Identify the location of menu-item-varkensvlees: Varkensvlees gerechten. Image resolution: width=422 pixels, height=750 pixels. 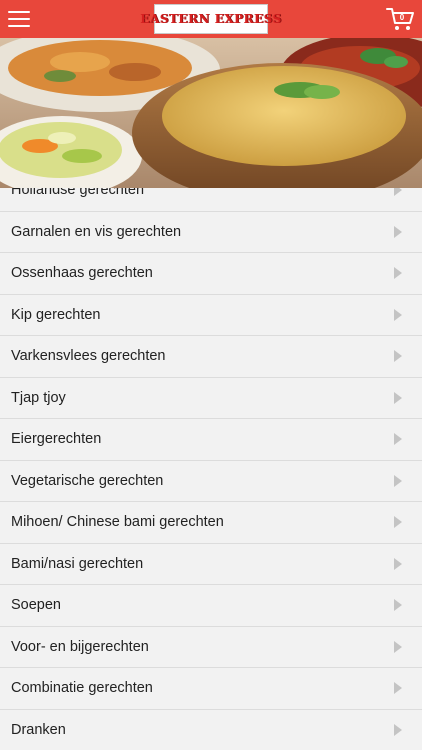
(211, 357).